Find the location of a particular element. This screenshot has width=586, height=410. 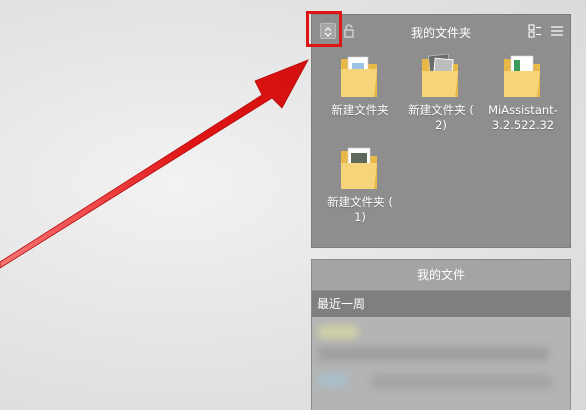

folder-item: MiAssistant-3.2.522.32 is located at coordinates (523, 92).